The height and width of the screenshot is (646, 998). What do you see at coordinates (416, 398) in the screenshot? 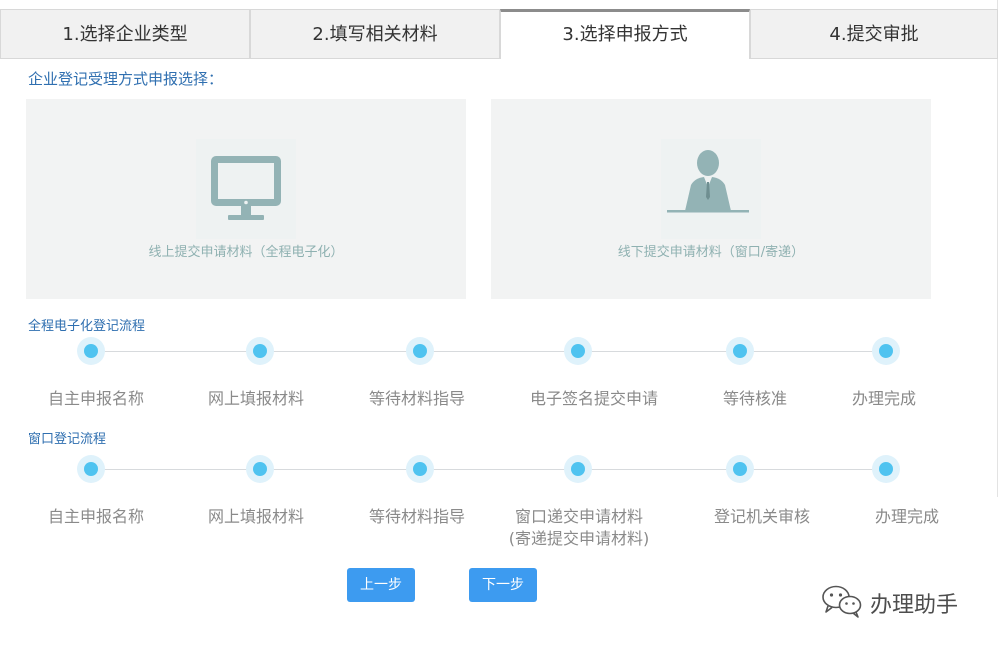
I see `electronic-step-3-label: 等待材料指导` at bounding box center [416, 398].